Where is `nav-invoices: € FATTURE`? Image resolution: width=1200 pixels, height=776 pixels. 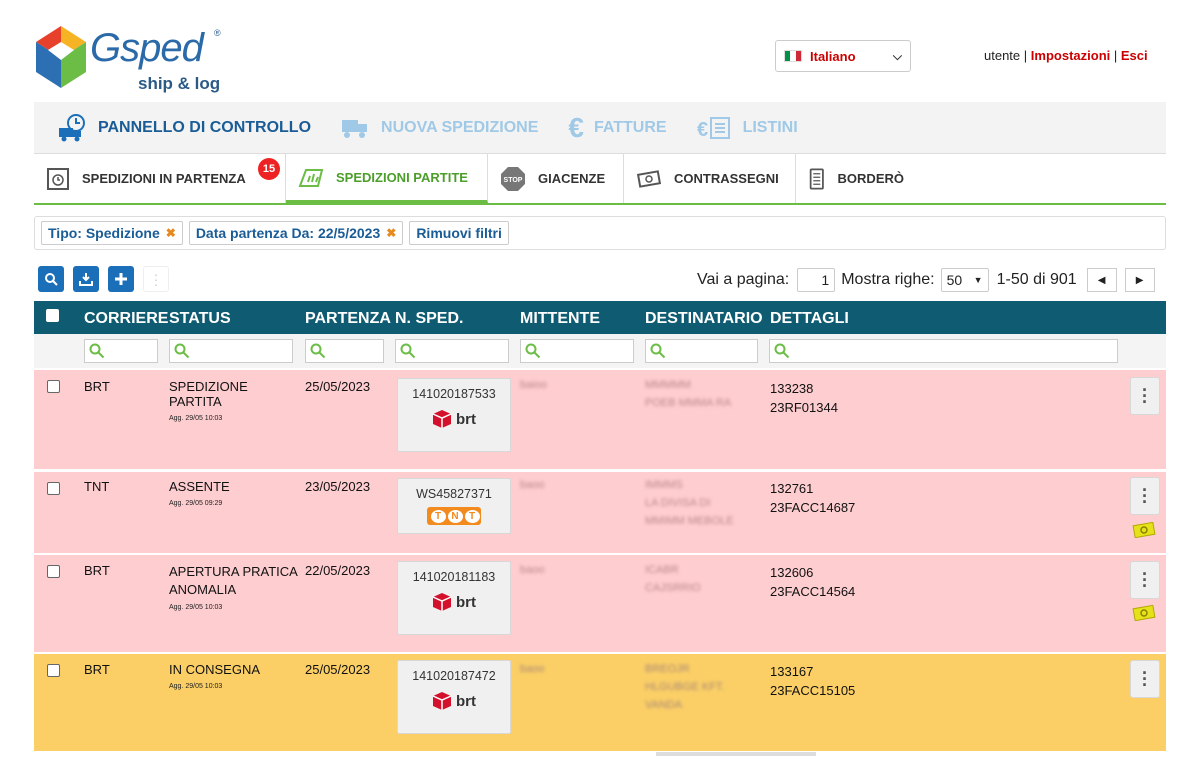 nav-invoices: € FATTURE is located at coordinates (617, 128).